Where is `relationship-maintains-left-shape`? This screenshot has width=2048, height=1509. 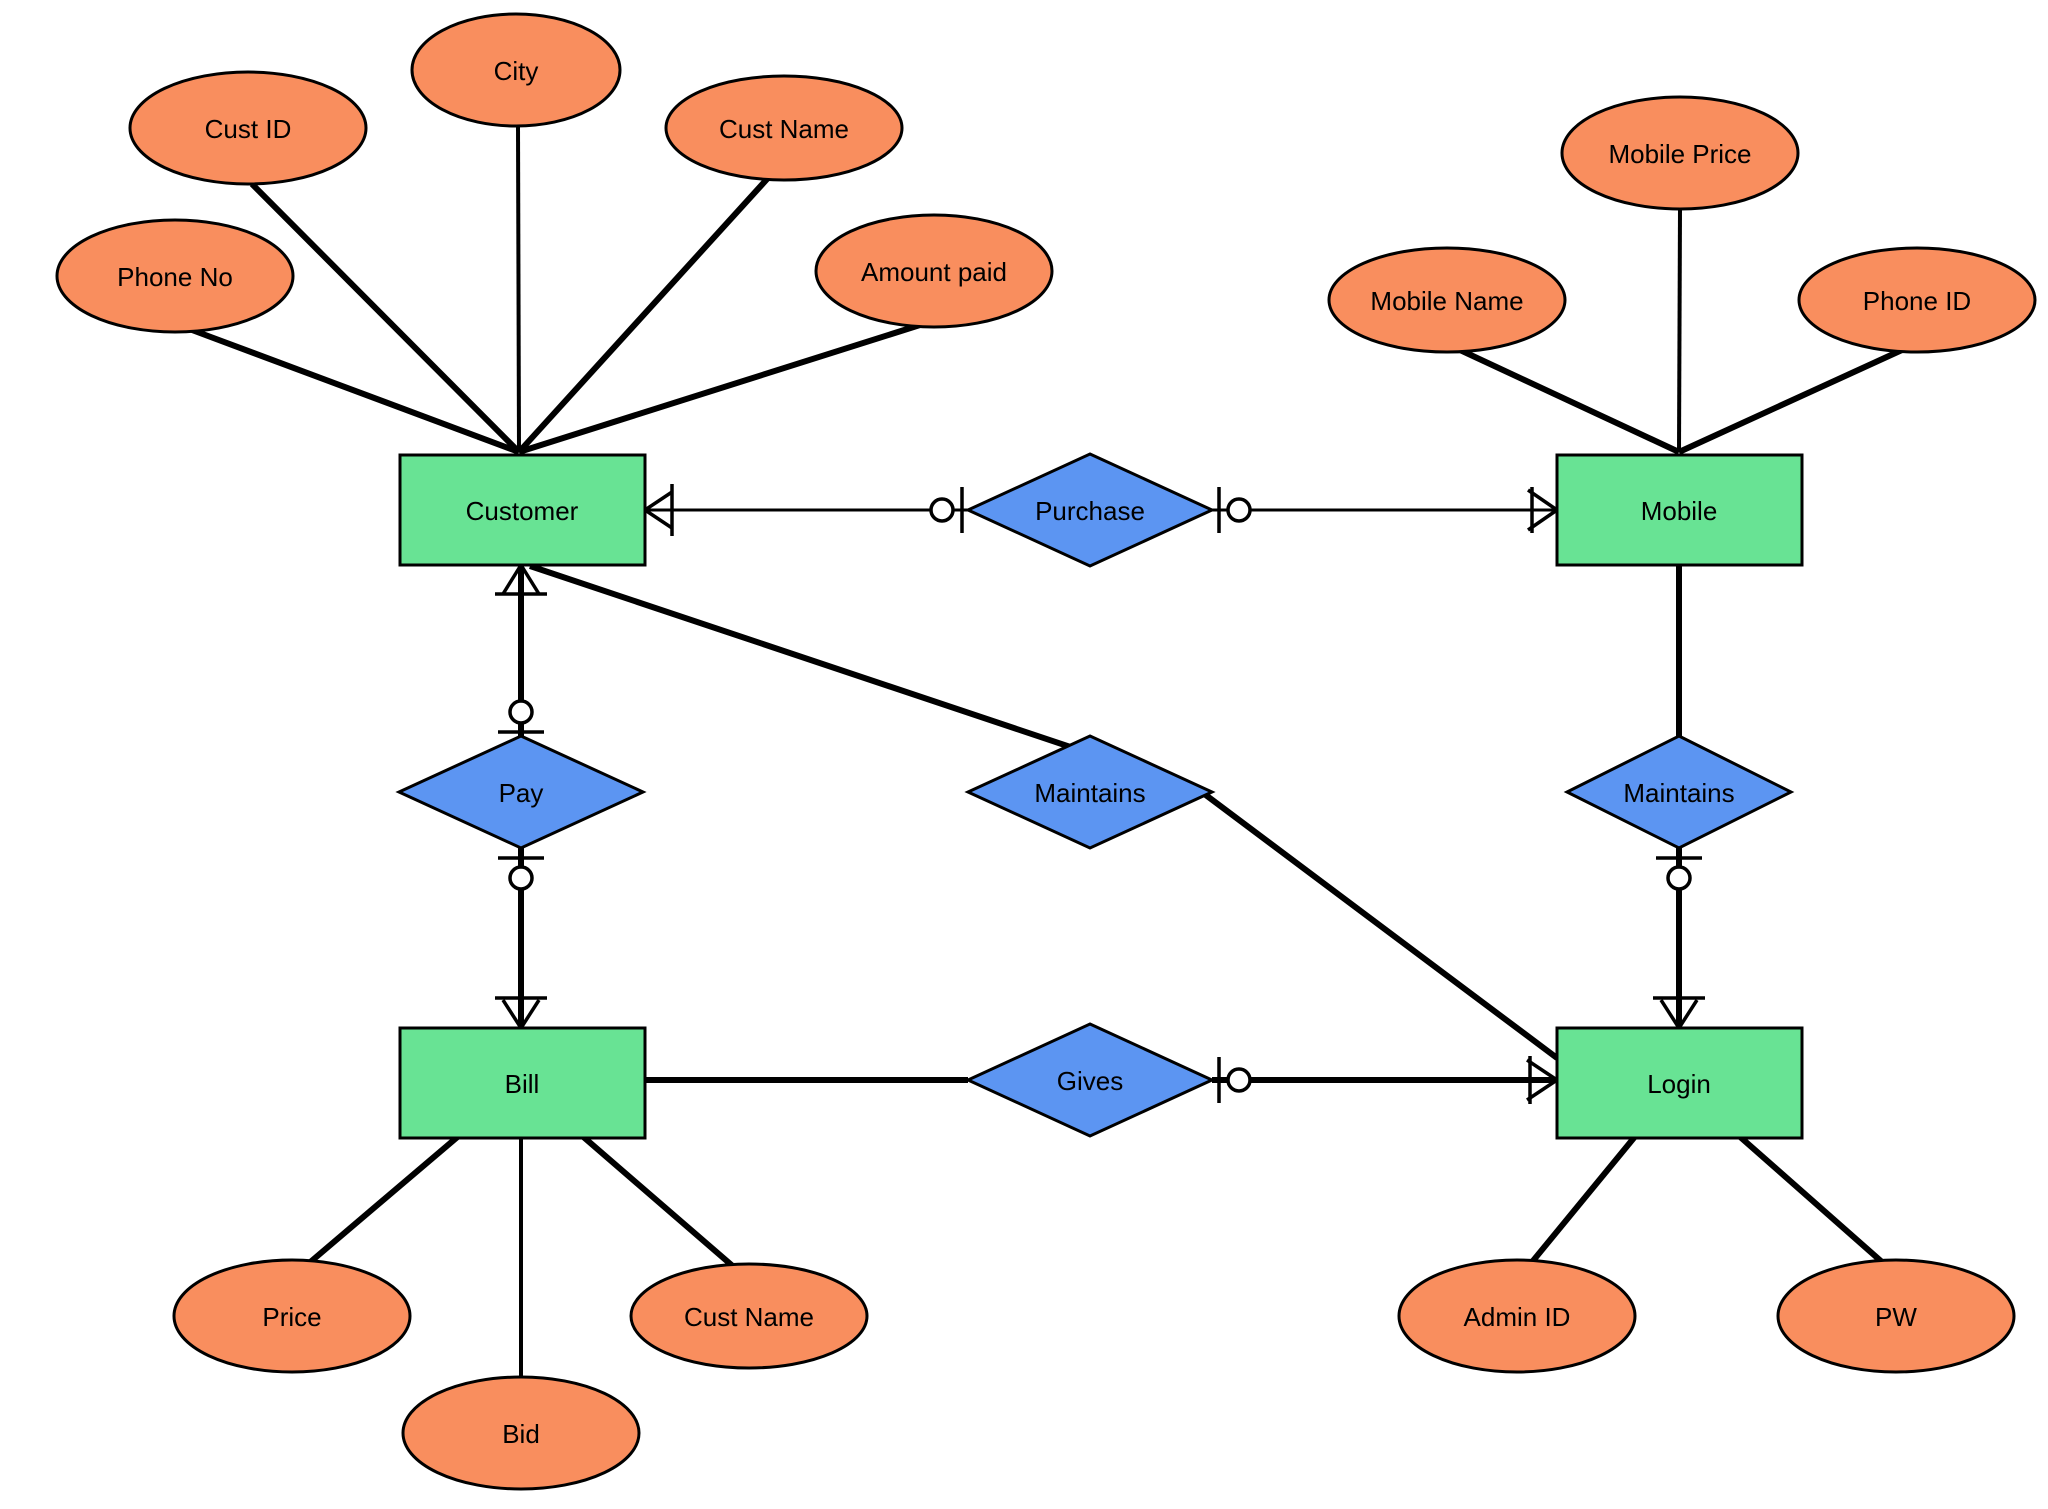 relationship-maintains-left-shape is located at coordinates (1090, 792).